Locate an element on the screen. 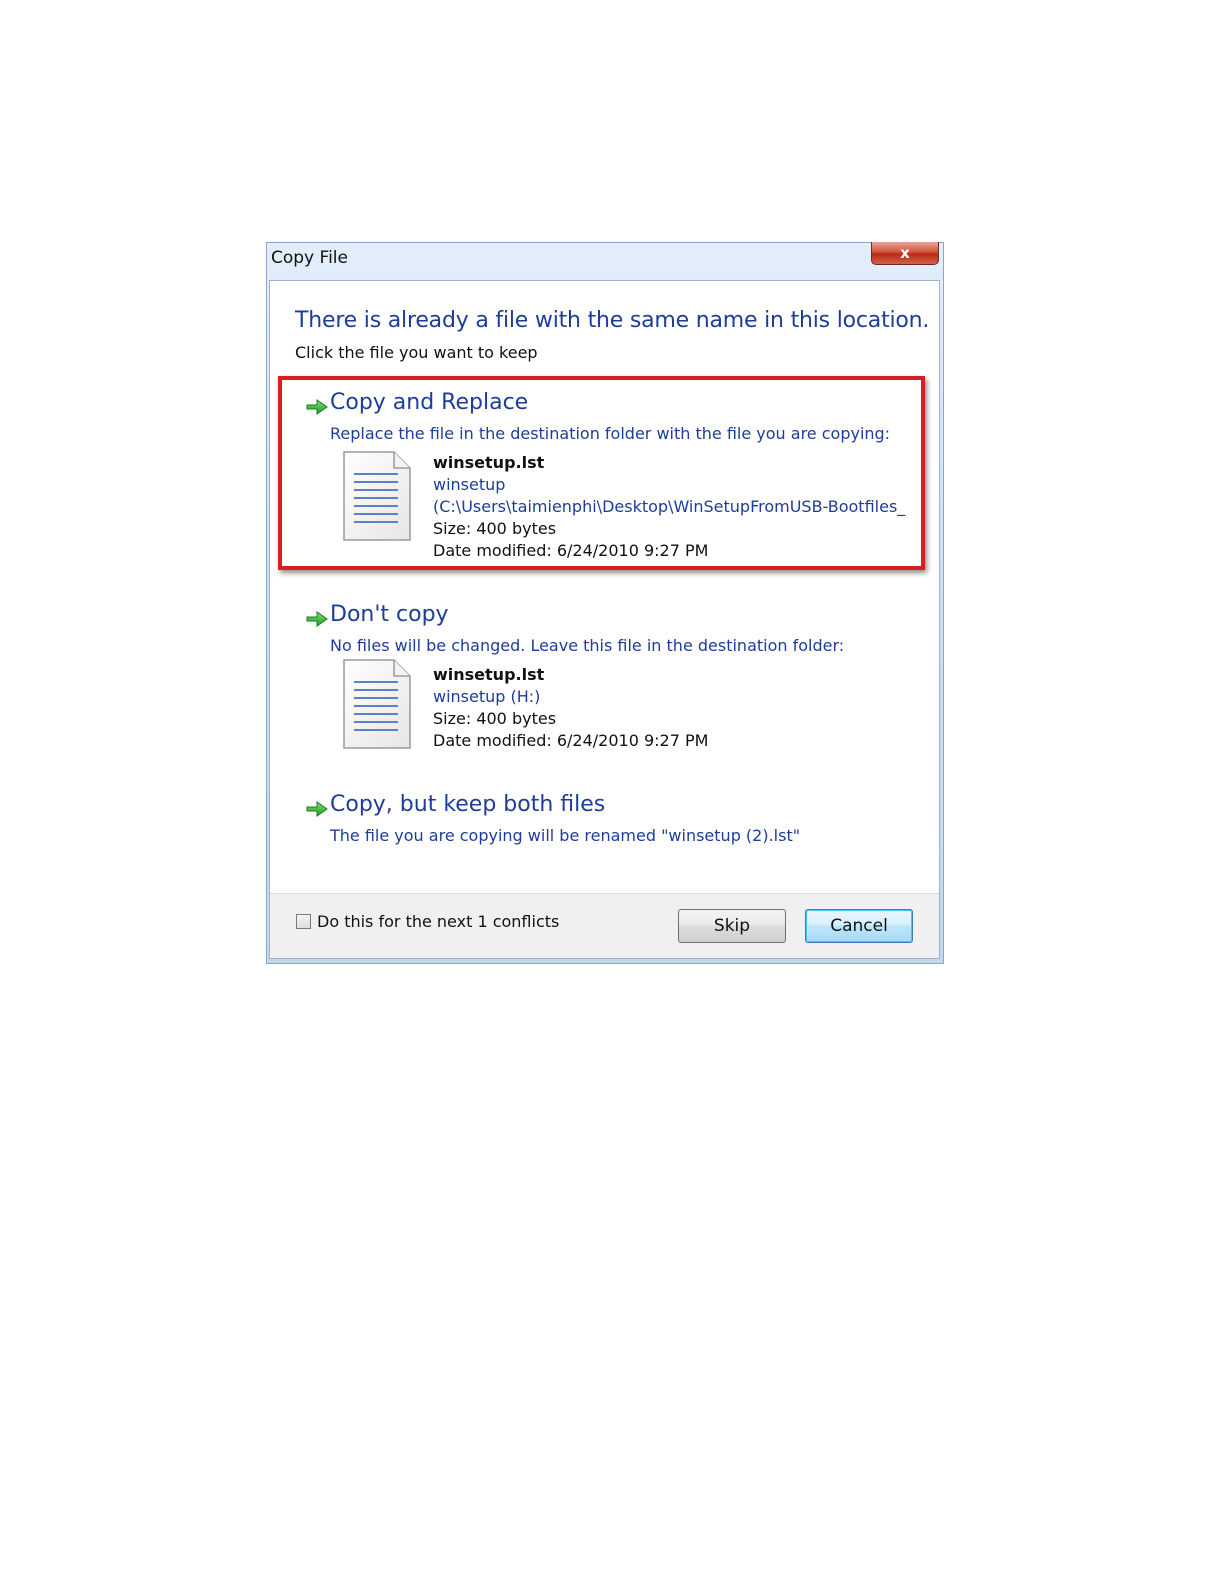 The height and width of the screenshot is (1585, 1225). option-title: Don't copy is located at coordinates (389, 614).